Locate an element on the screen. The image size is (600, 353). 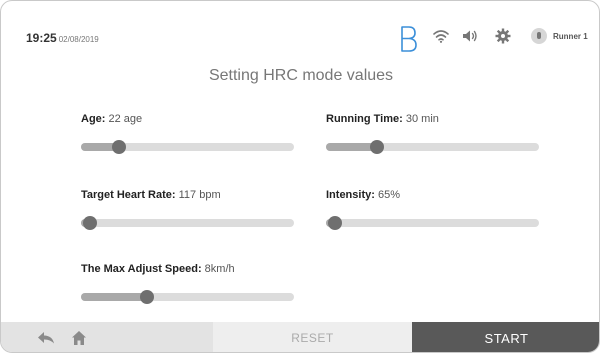
setting-target-heart-rate-label: Target Heart Rate: 117 bpm is located at coordinates (188, 195).